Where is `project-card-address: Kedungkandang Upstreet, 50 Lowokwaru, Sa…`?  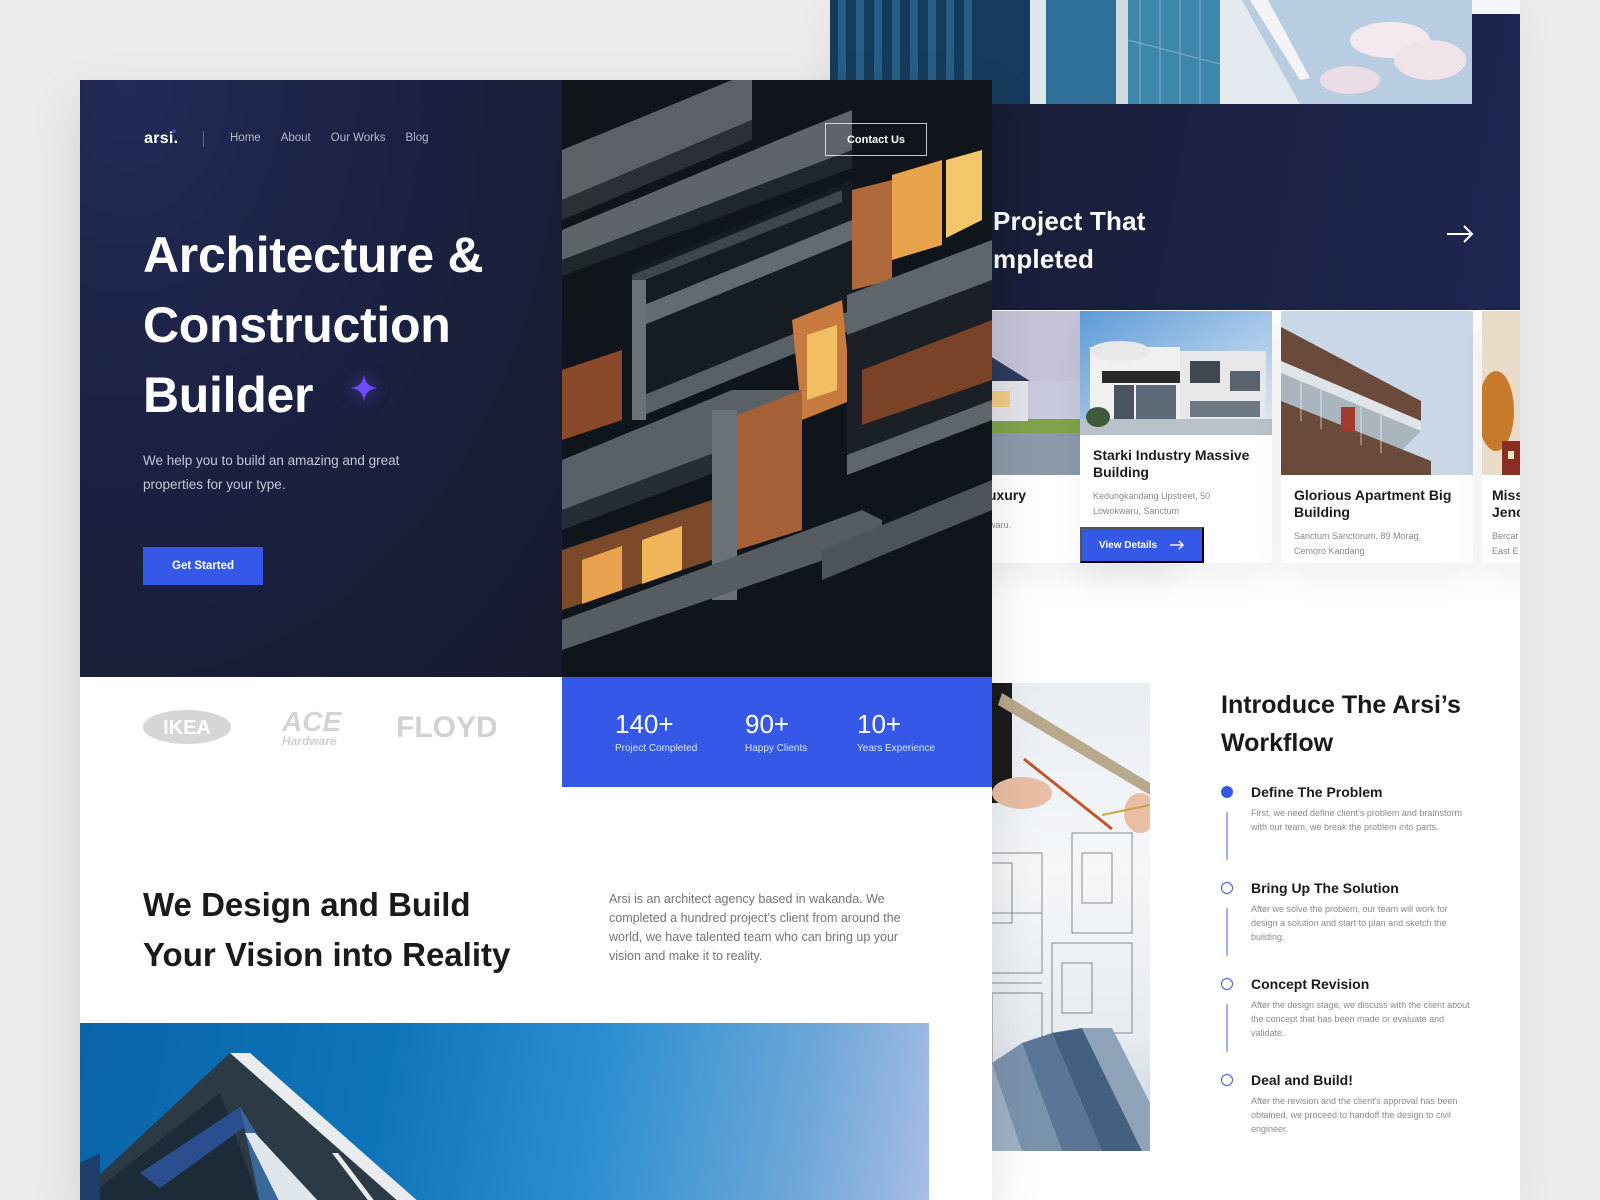
project-card-address: Kedungkandang Upstreet, 50 Lowokwaru, Sa… is located at coordinates (1176, 504).